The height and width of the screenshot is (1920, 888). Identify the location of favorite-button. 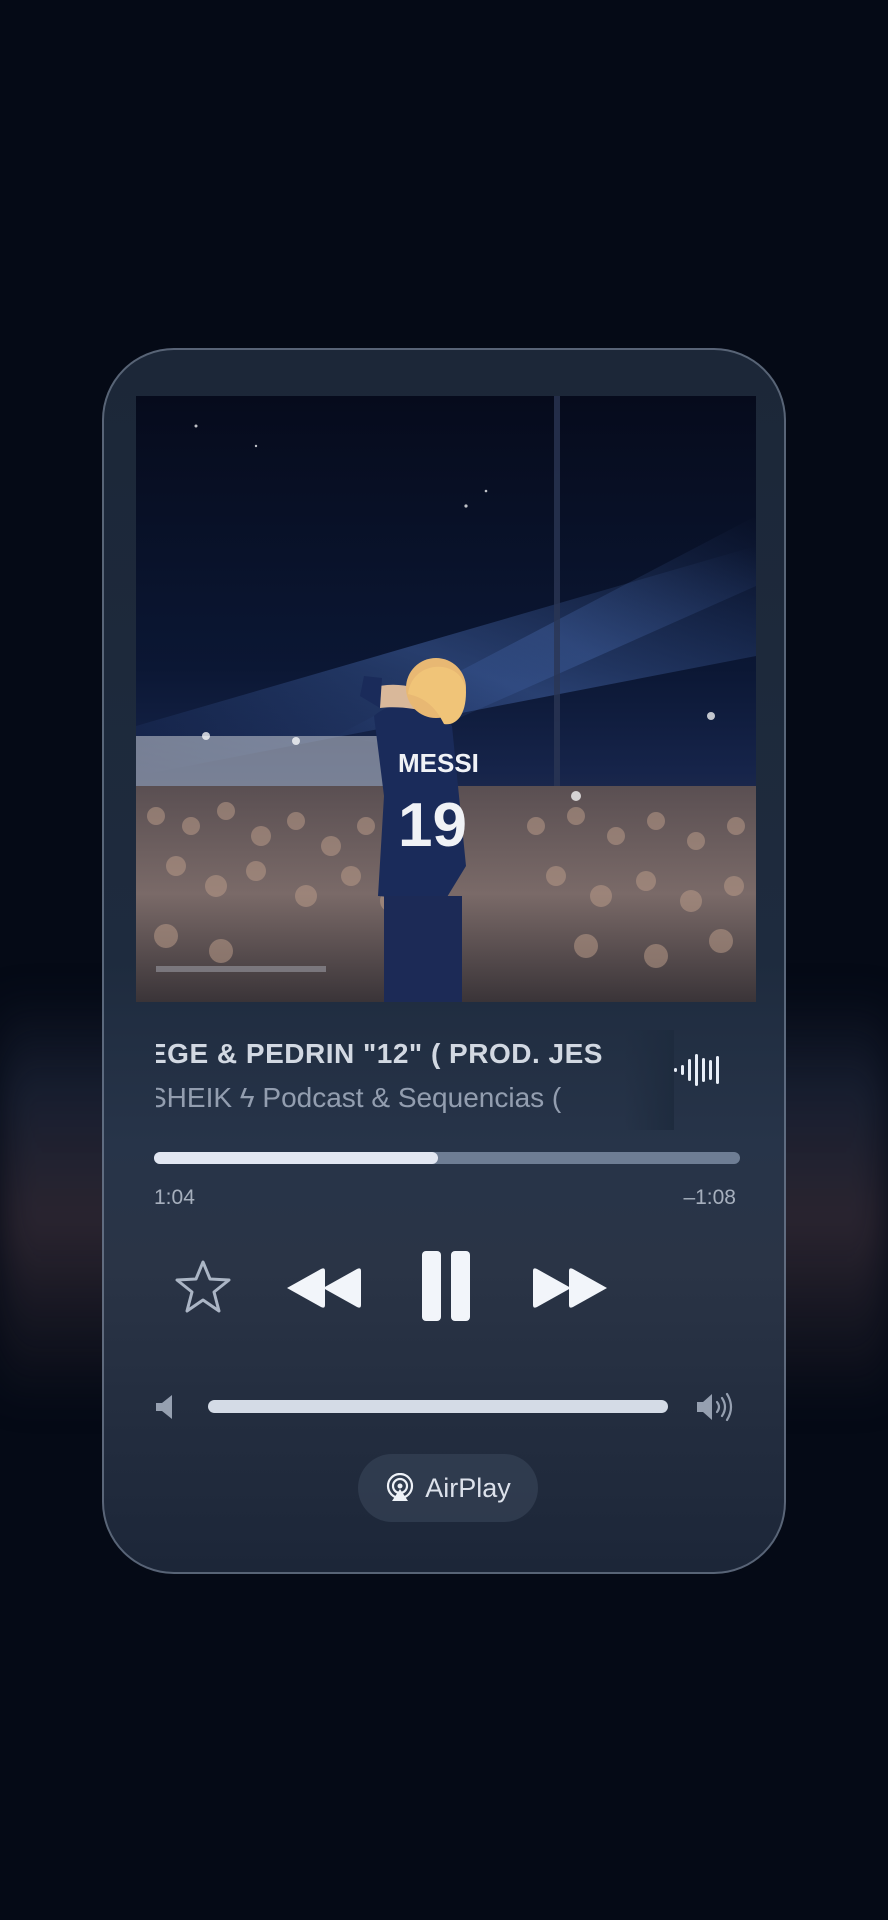
(203, 1287).